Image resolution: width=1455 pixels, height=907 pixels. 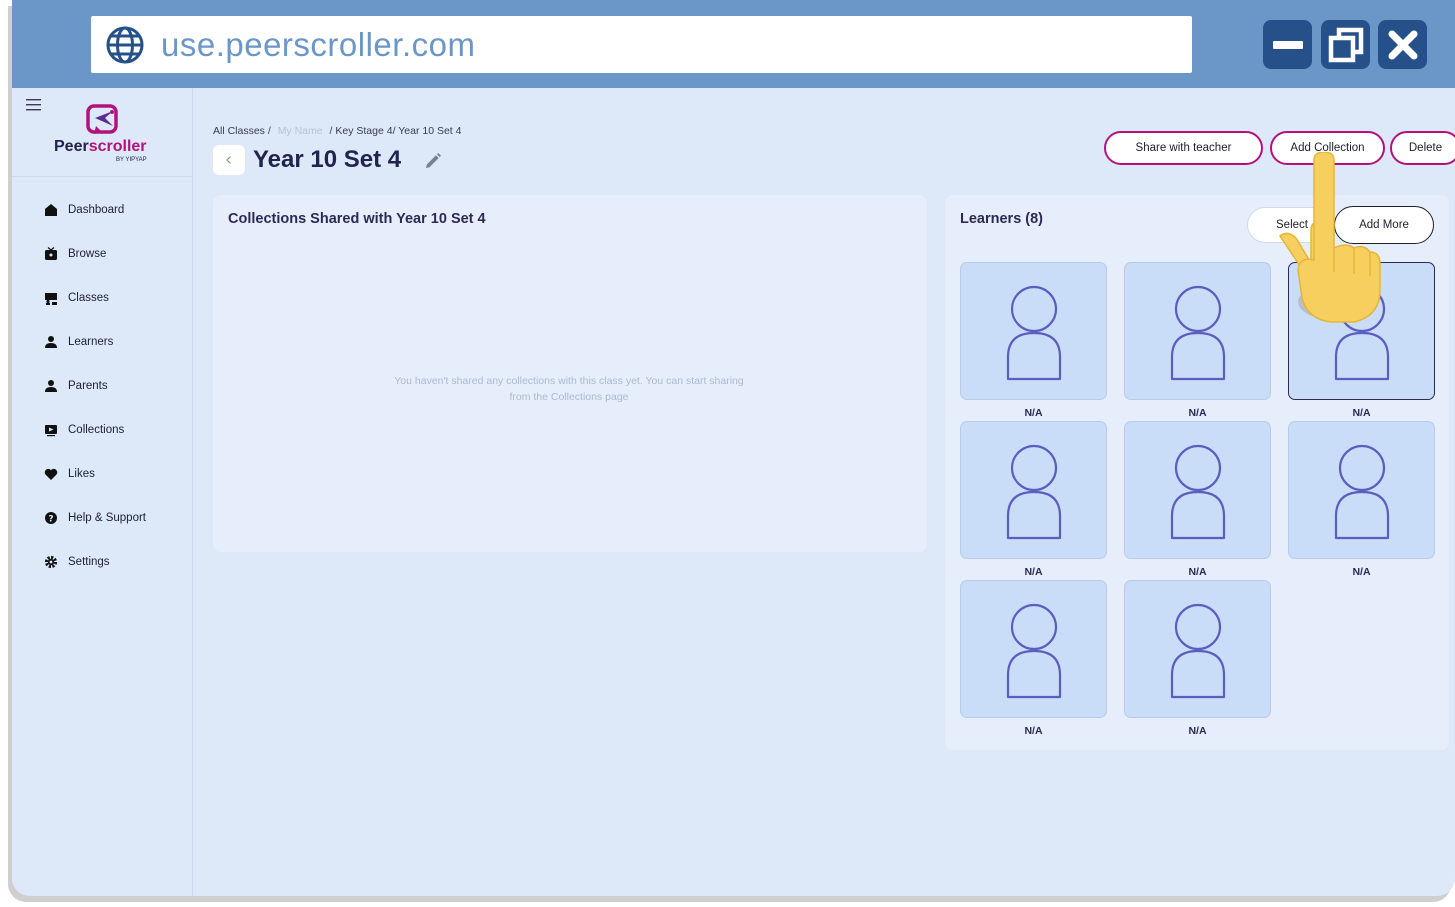 I want to click on heart-icon, so click(x=51, y=474).